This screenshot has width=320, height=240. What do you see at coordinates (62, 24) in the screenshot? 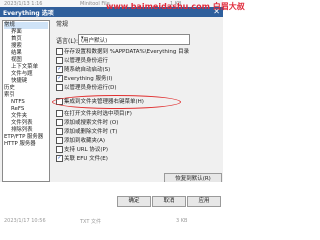
I see `section-title: 常规` at bounding box center [62, 24].